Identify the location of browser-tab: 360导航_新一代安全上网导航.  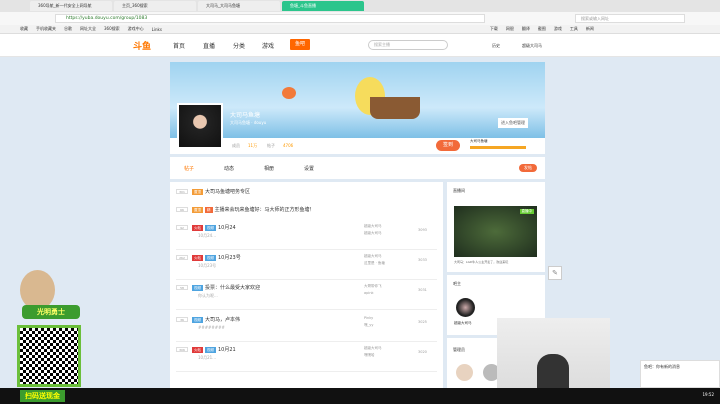
(71, 6).